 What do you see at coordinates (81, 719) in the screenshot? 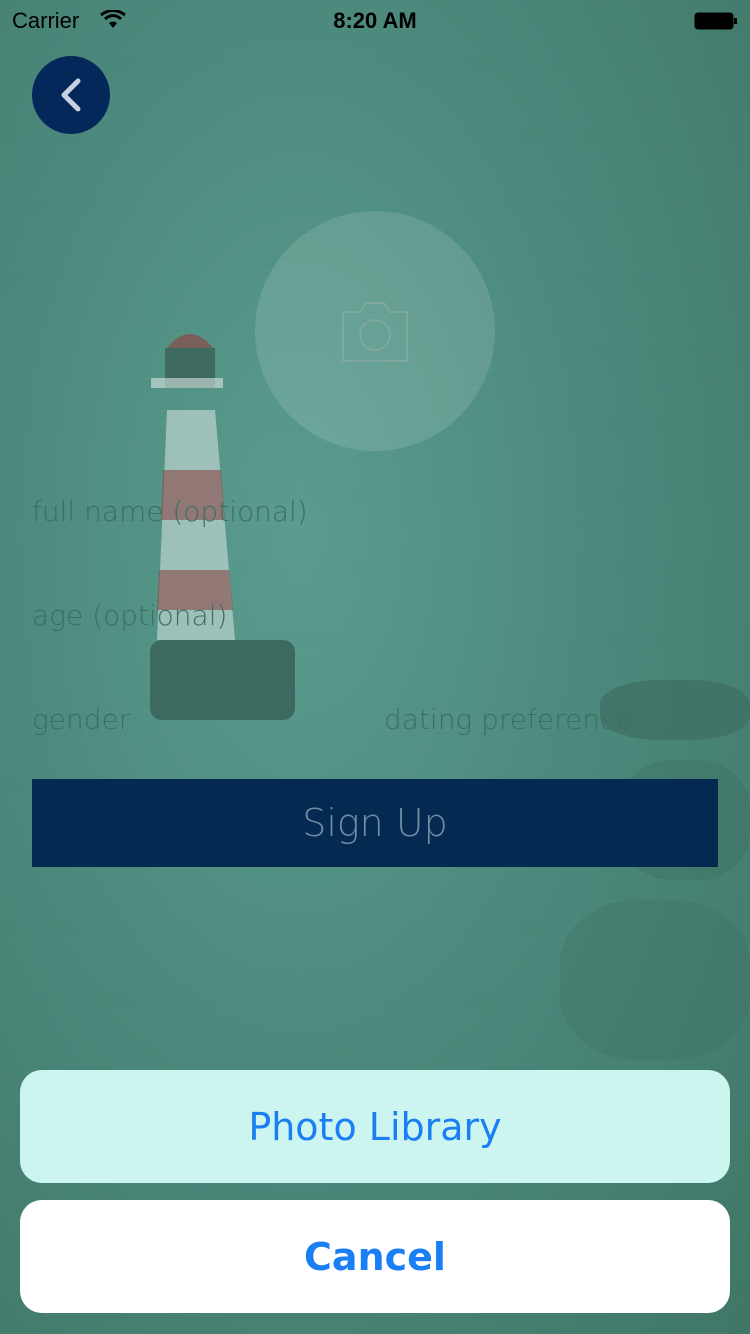
I see `gender-field: gender` at bounding box center [81, 719].